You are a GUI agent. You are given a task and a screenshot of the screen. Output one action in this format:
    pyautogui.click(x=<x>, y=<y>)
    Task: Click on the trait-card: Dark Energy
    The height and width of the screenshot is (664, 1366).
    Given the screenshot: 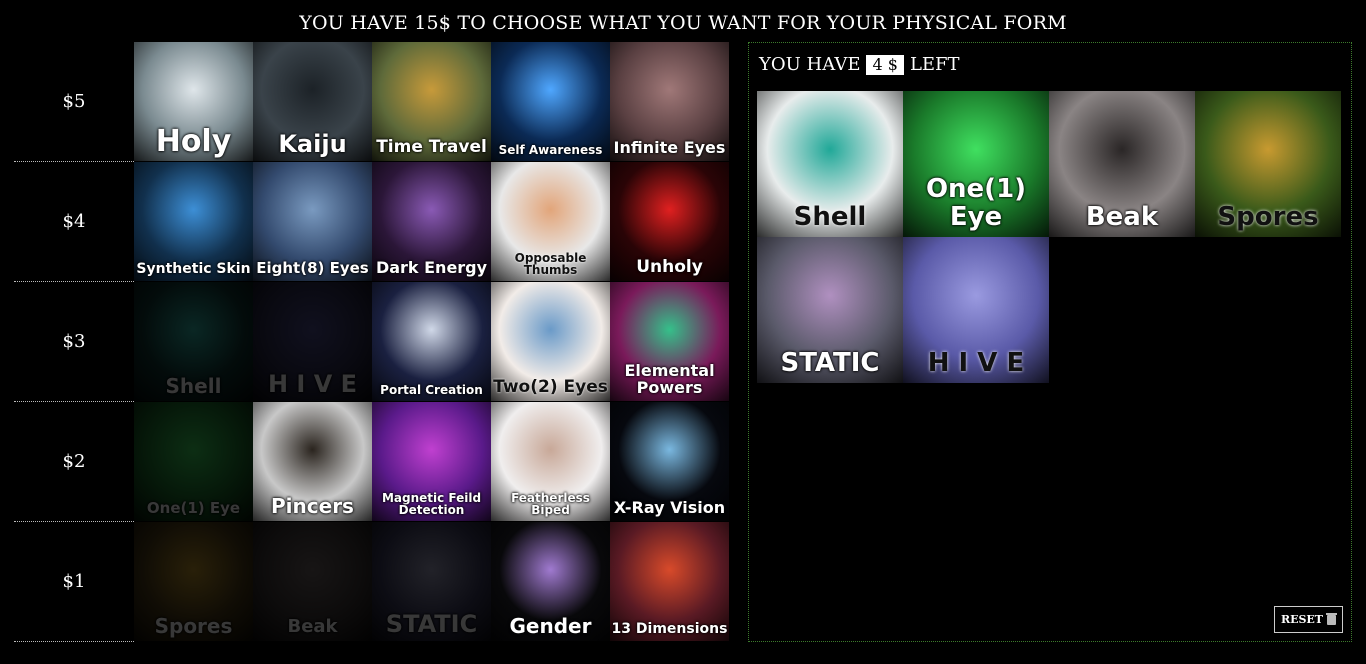 What is the action you would take?
    pyautogui.click(x=431, y=221)
    